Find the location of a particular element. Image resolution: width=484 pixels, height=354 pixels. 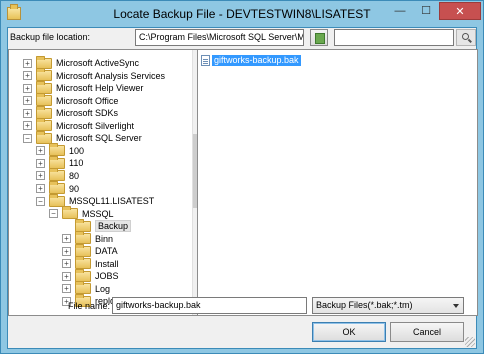

file-item: giftworks-backup.bak is located at coordinates (251, 60).